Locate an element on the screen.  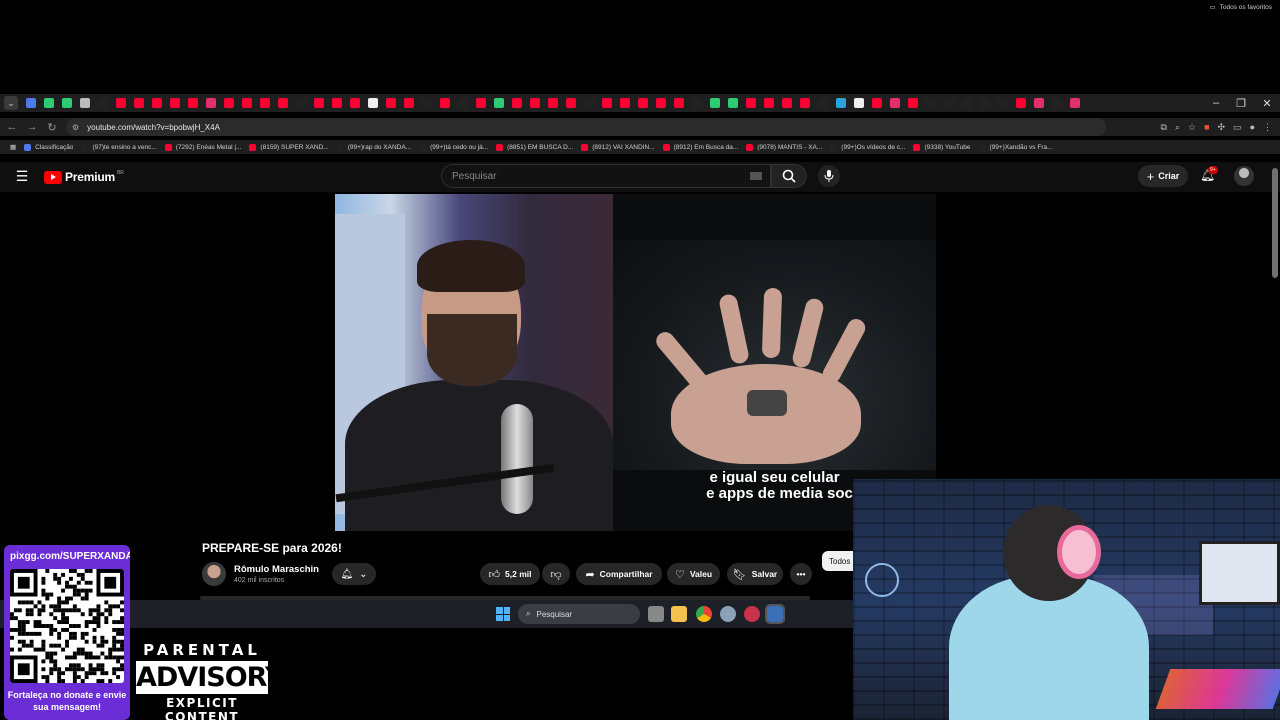
windows-start-icon is located at coordinates (503, 614).